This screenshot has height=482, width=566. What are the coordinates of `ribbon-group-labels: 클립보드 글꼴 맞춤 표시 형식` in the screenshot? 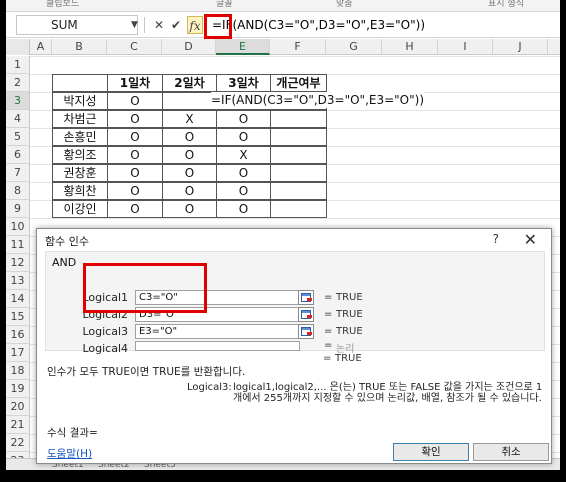 It's located at (283, 6).